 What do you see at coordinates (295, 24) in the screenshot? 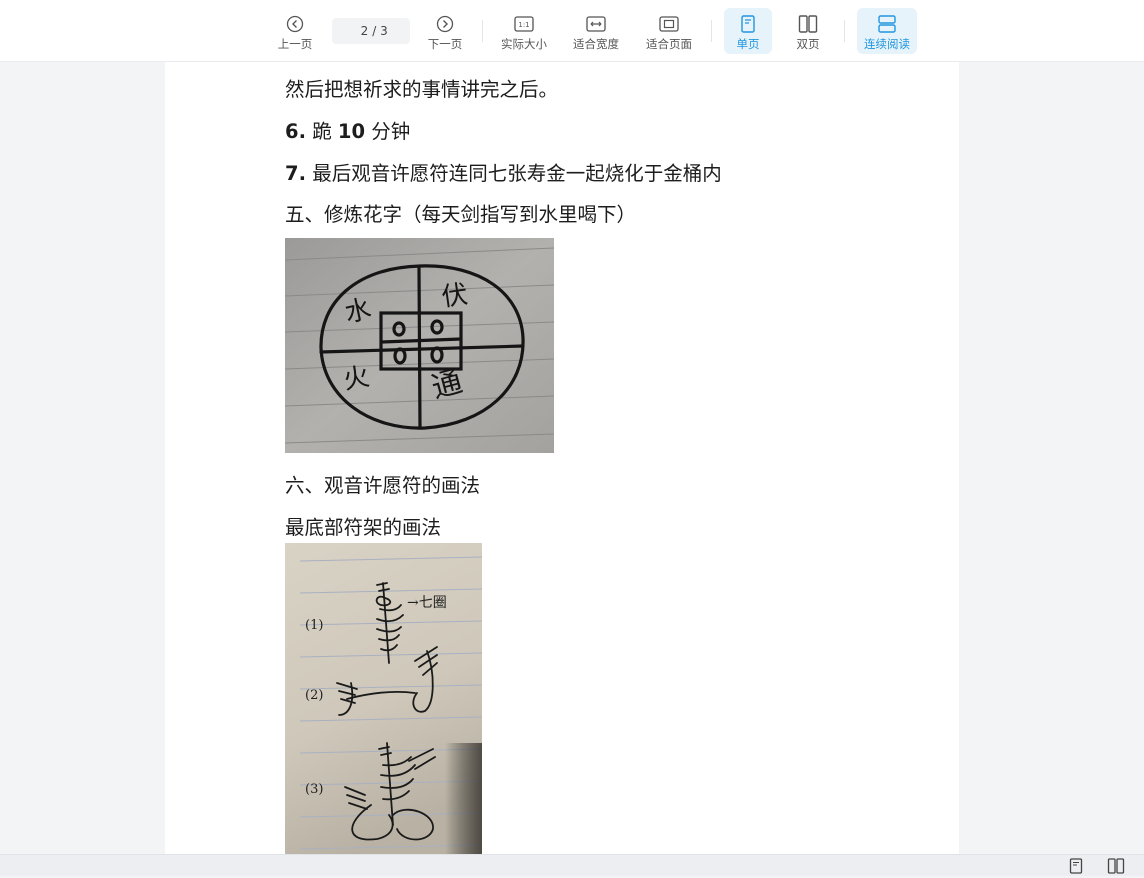
I see `chevron-left-circle-icon` at bounding box center [295, 24].